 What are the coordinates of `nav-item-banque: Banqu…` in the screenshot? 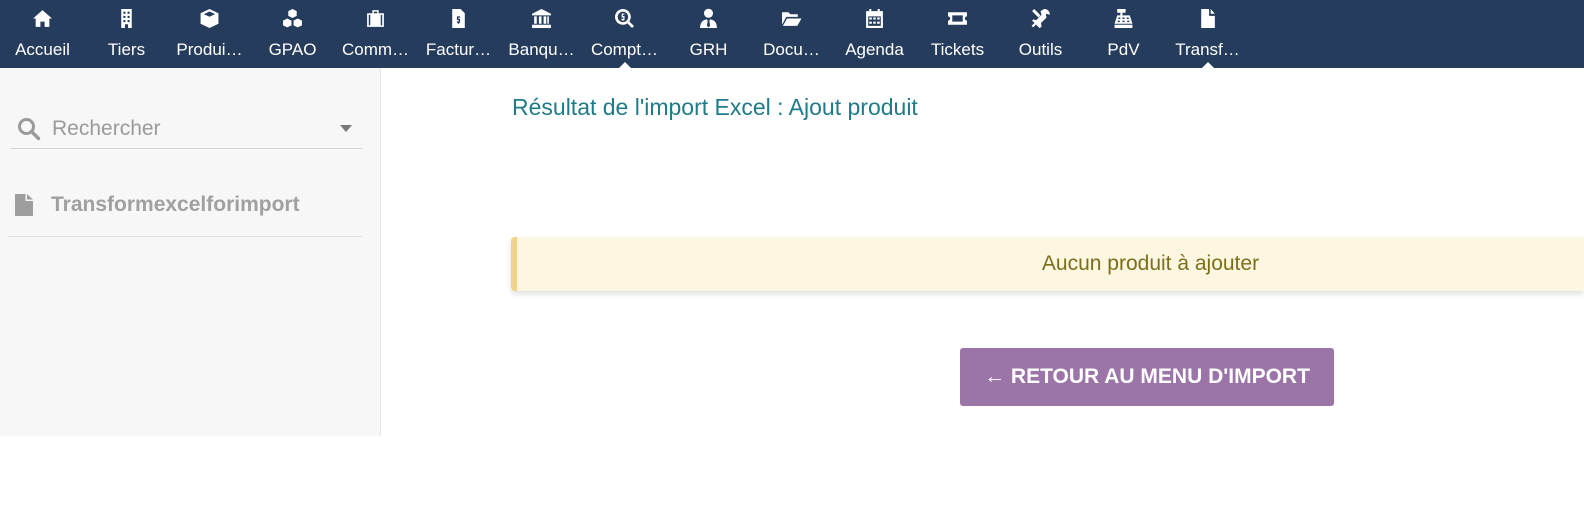 It's located at (541, 34).